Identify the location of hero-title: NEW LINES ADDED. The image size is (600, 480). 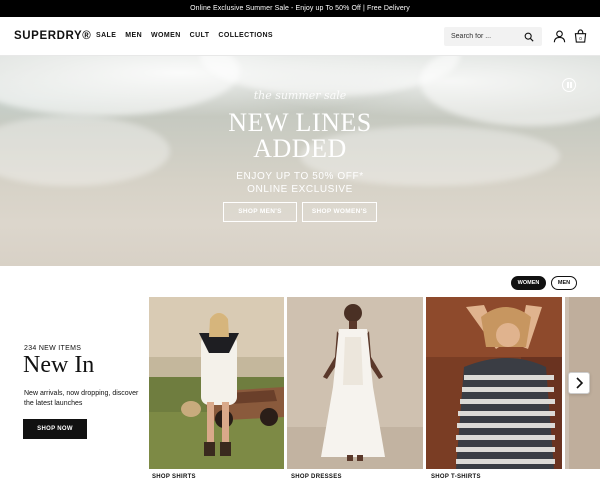
(300, 136).